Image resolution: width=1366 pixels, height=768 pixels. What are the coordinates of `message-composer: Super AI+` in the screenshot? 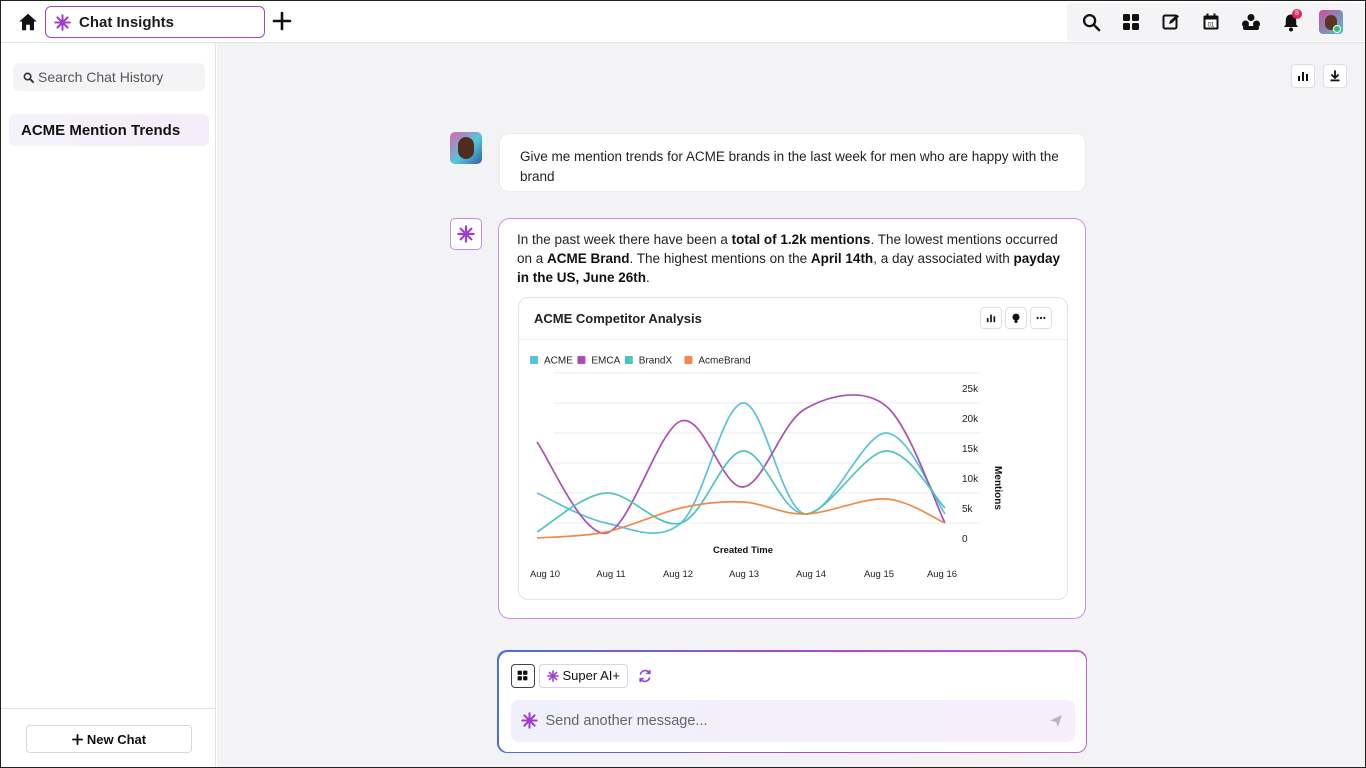 It's located at (792, 701).